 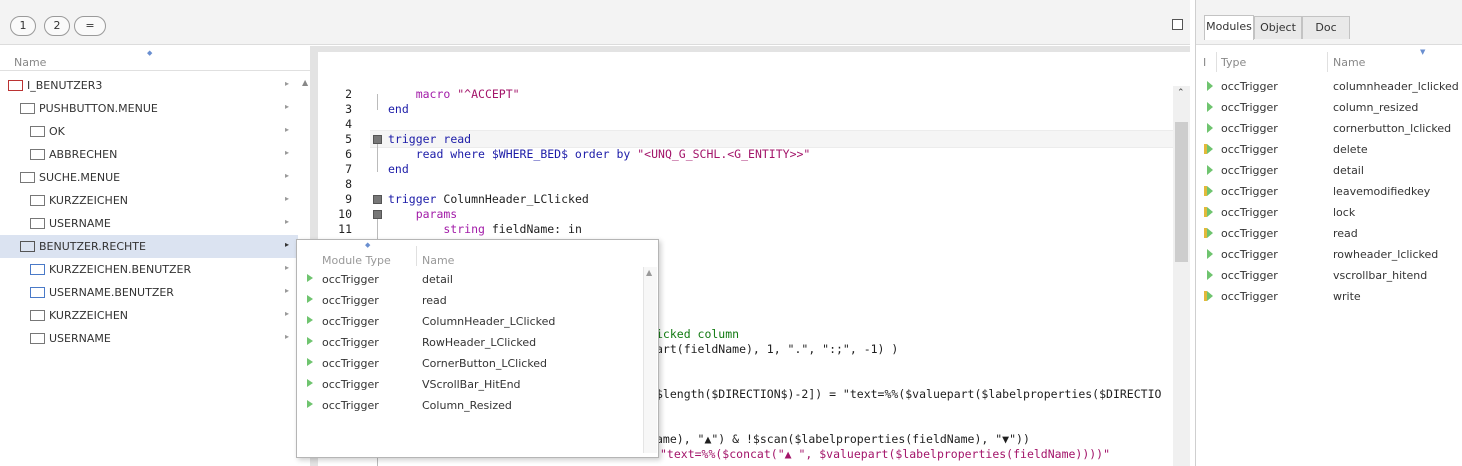 What do you see at coordinates (149, 246) in the screenshot?
I see `tree-item: BENUTZER.RECHTE ▸` at bounding box center [149, 246].